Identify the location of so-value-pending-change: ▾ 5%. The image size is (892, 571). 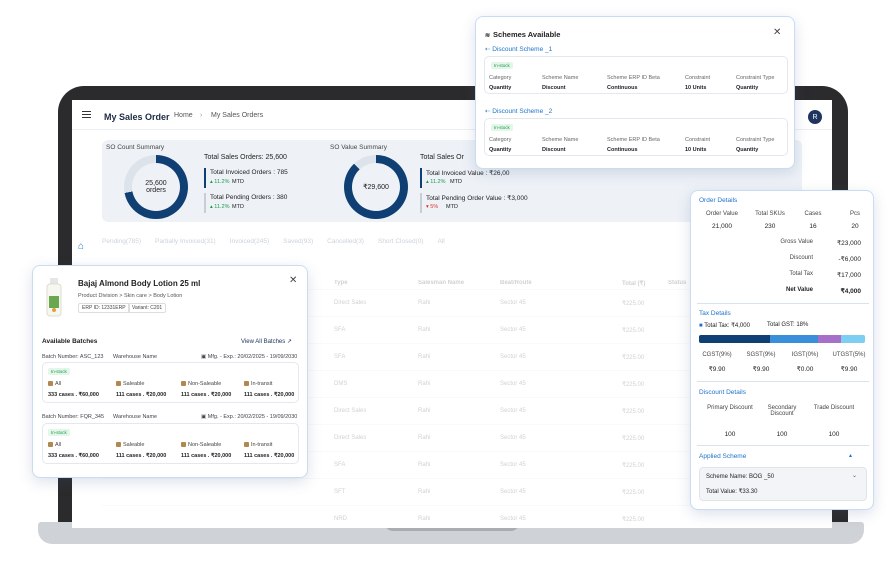
(432, 207).